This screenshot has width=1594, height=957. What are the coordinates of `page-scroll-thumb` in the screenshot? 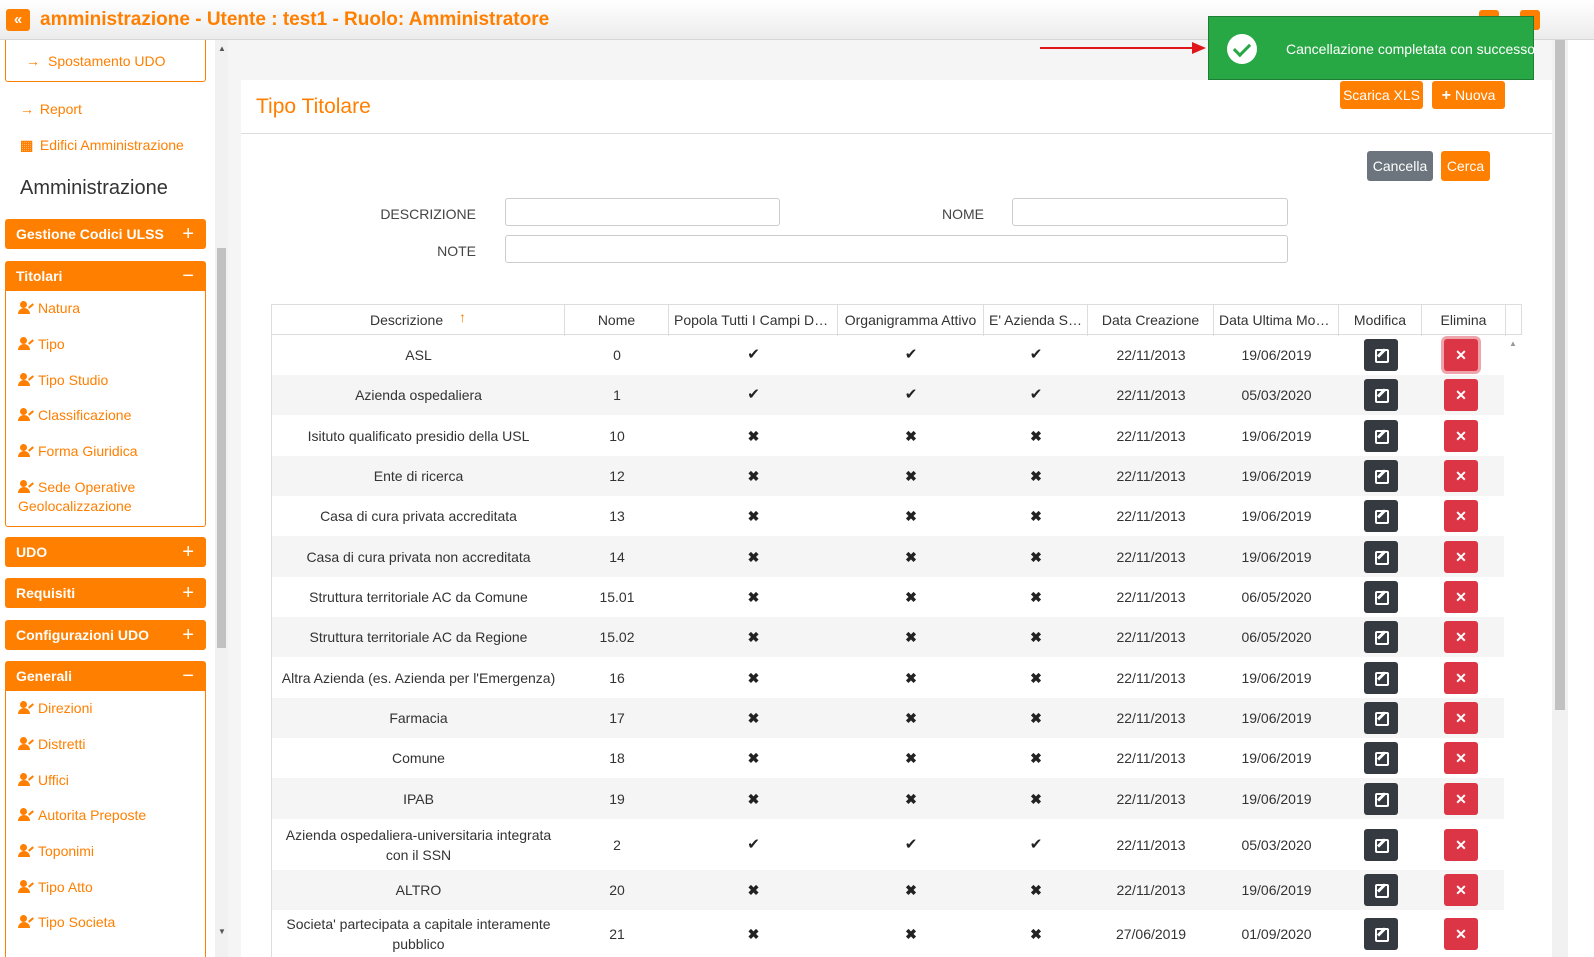 It's located at (1560, 375).